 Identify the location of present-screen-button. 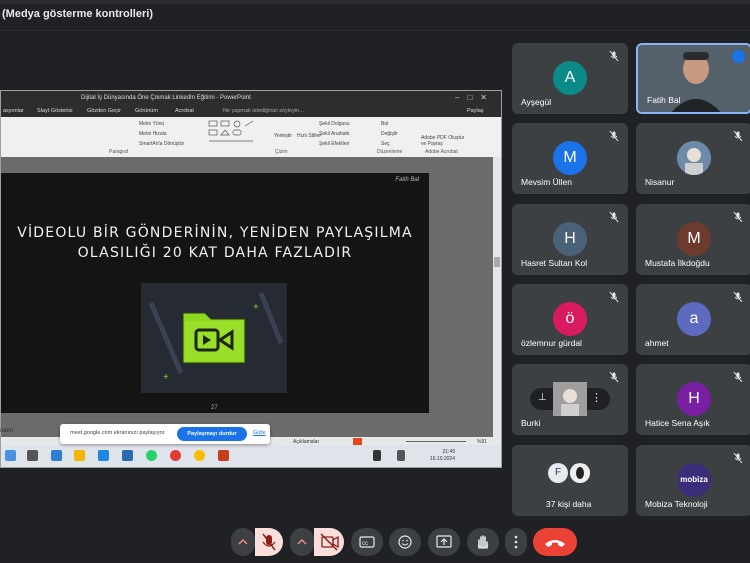
(444, 542).